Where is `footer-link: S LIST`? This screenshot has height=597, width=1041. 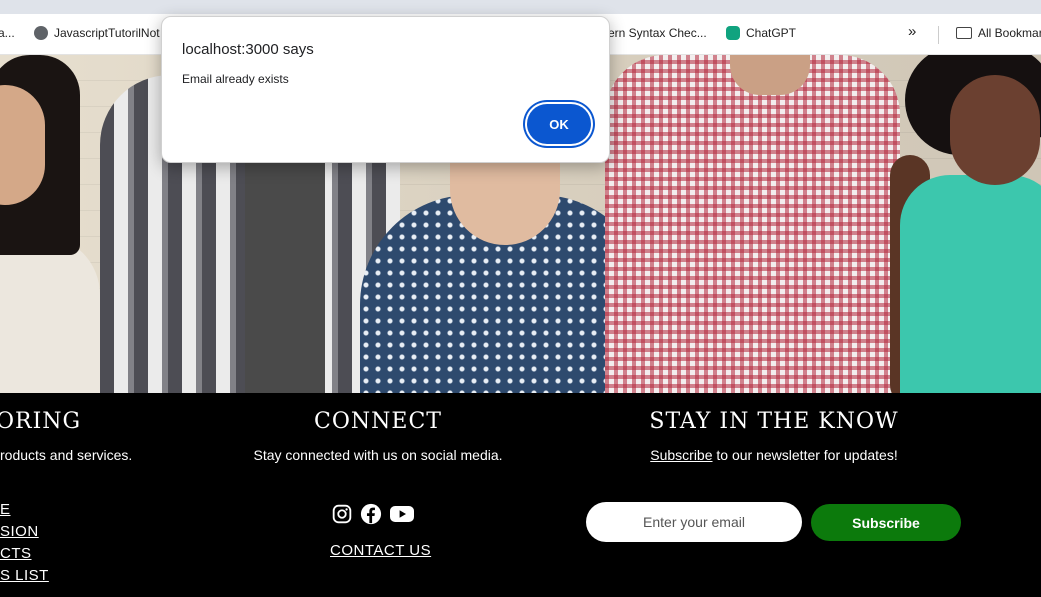 footer-link: S LIST is located at coordinates (24, 575).